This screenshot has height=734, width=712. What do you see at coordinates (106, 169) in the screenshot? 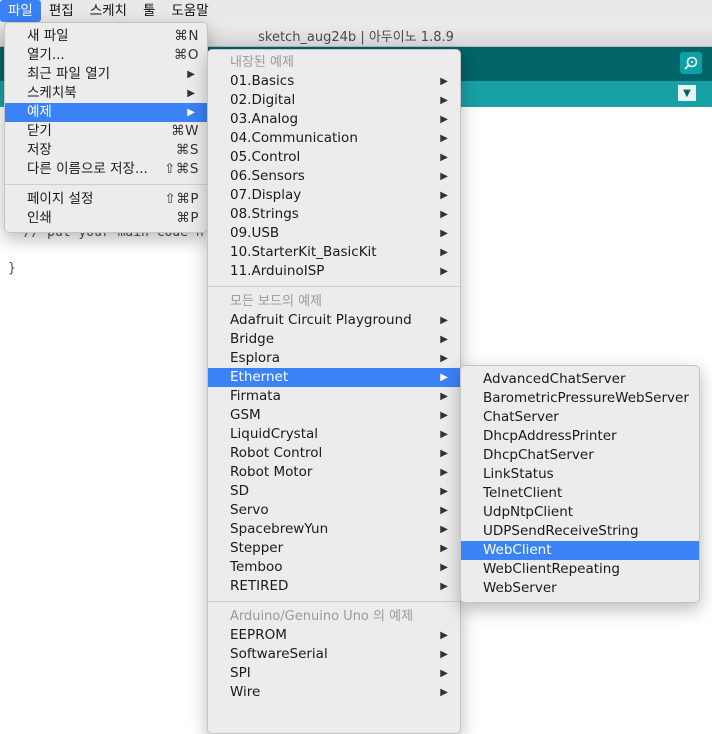
I see `menu-item-save-as: 다른 이름으로 저장... ⇧⌘S` at bounding box center [106, 169].